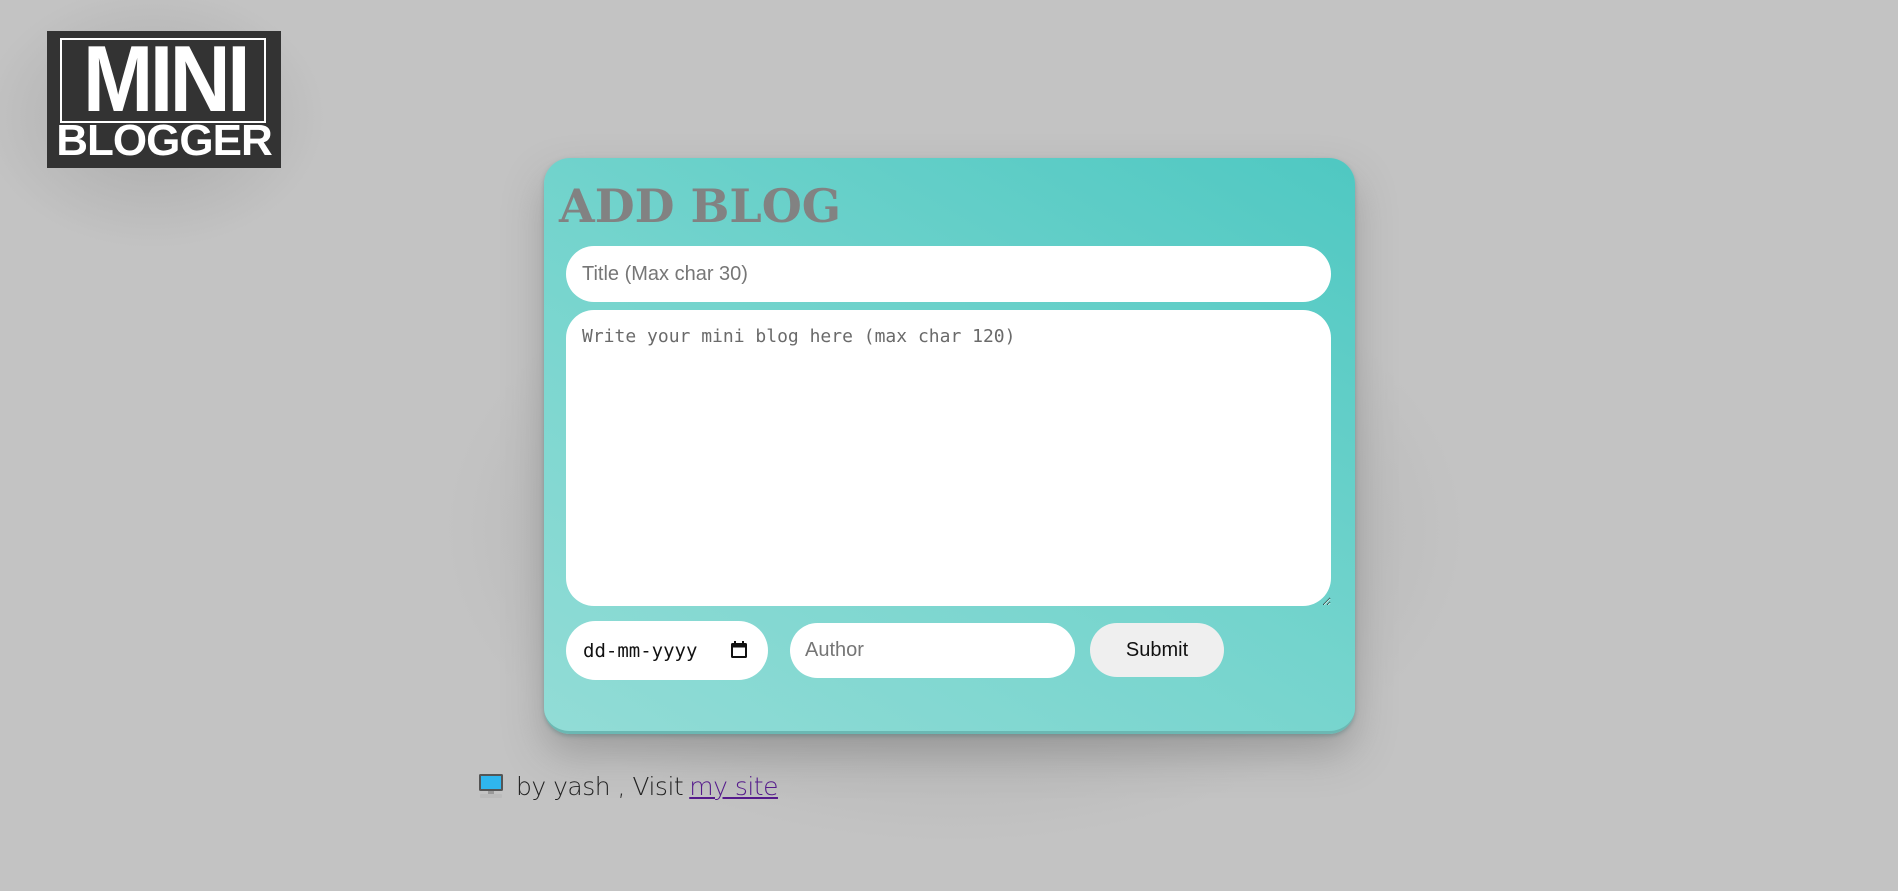  Describe the element at coordinates (166, 78) in the screenshot. I see `logo-mini-text: MINI` at that location.